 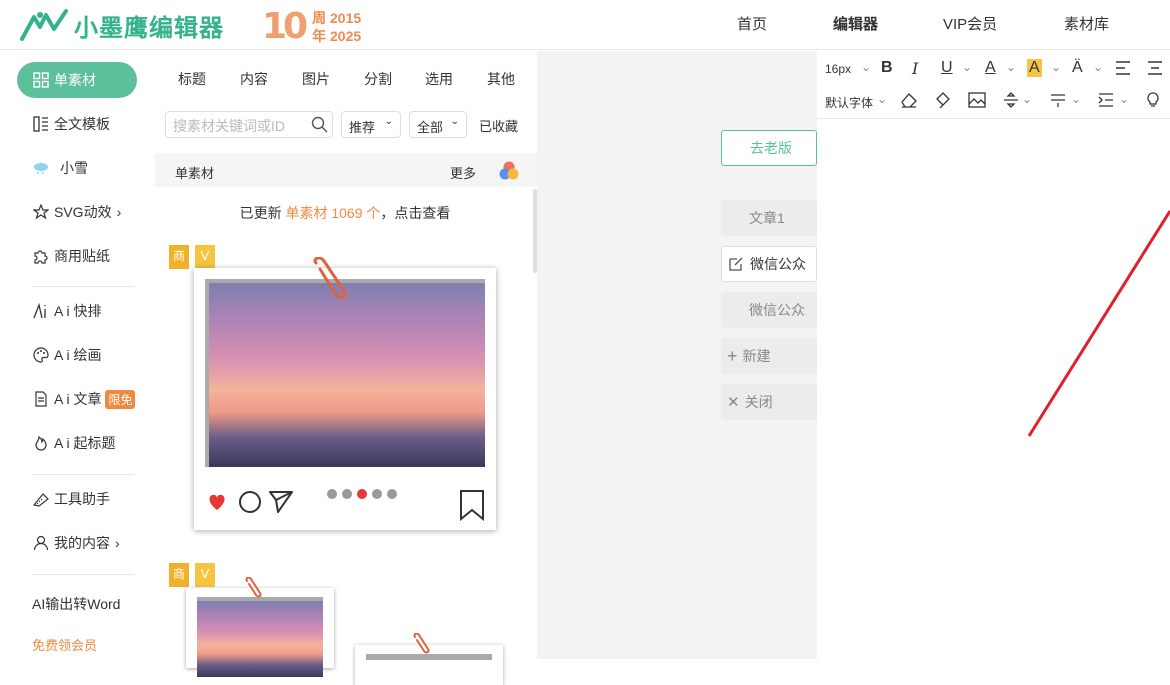 I want to click on close-article-button: ✕ 关闭, so click(x=769, y=402).